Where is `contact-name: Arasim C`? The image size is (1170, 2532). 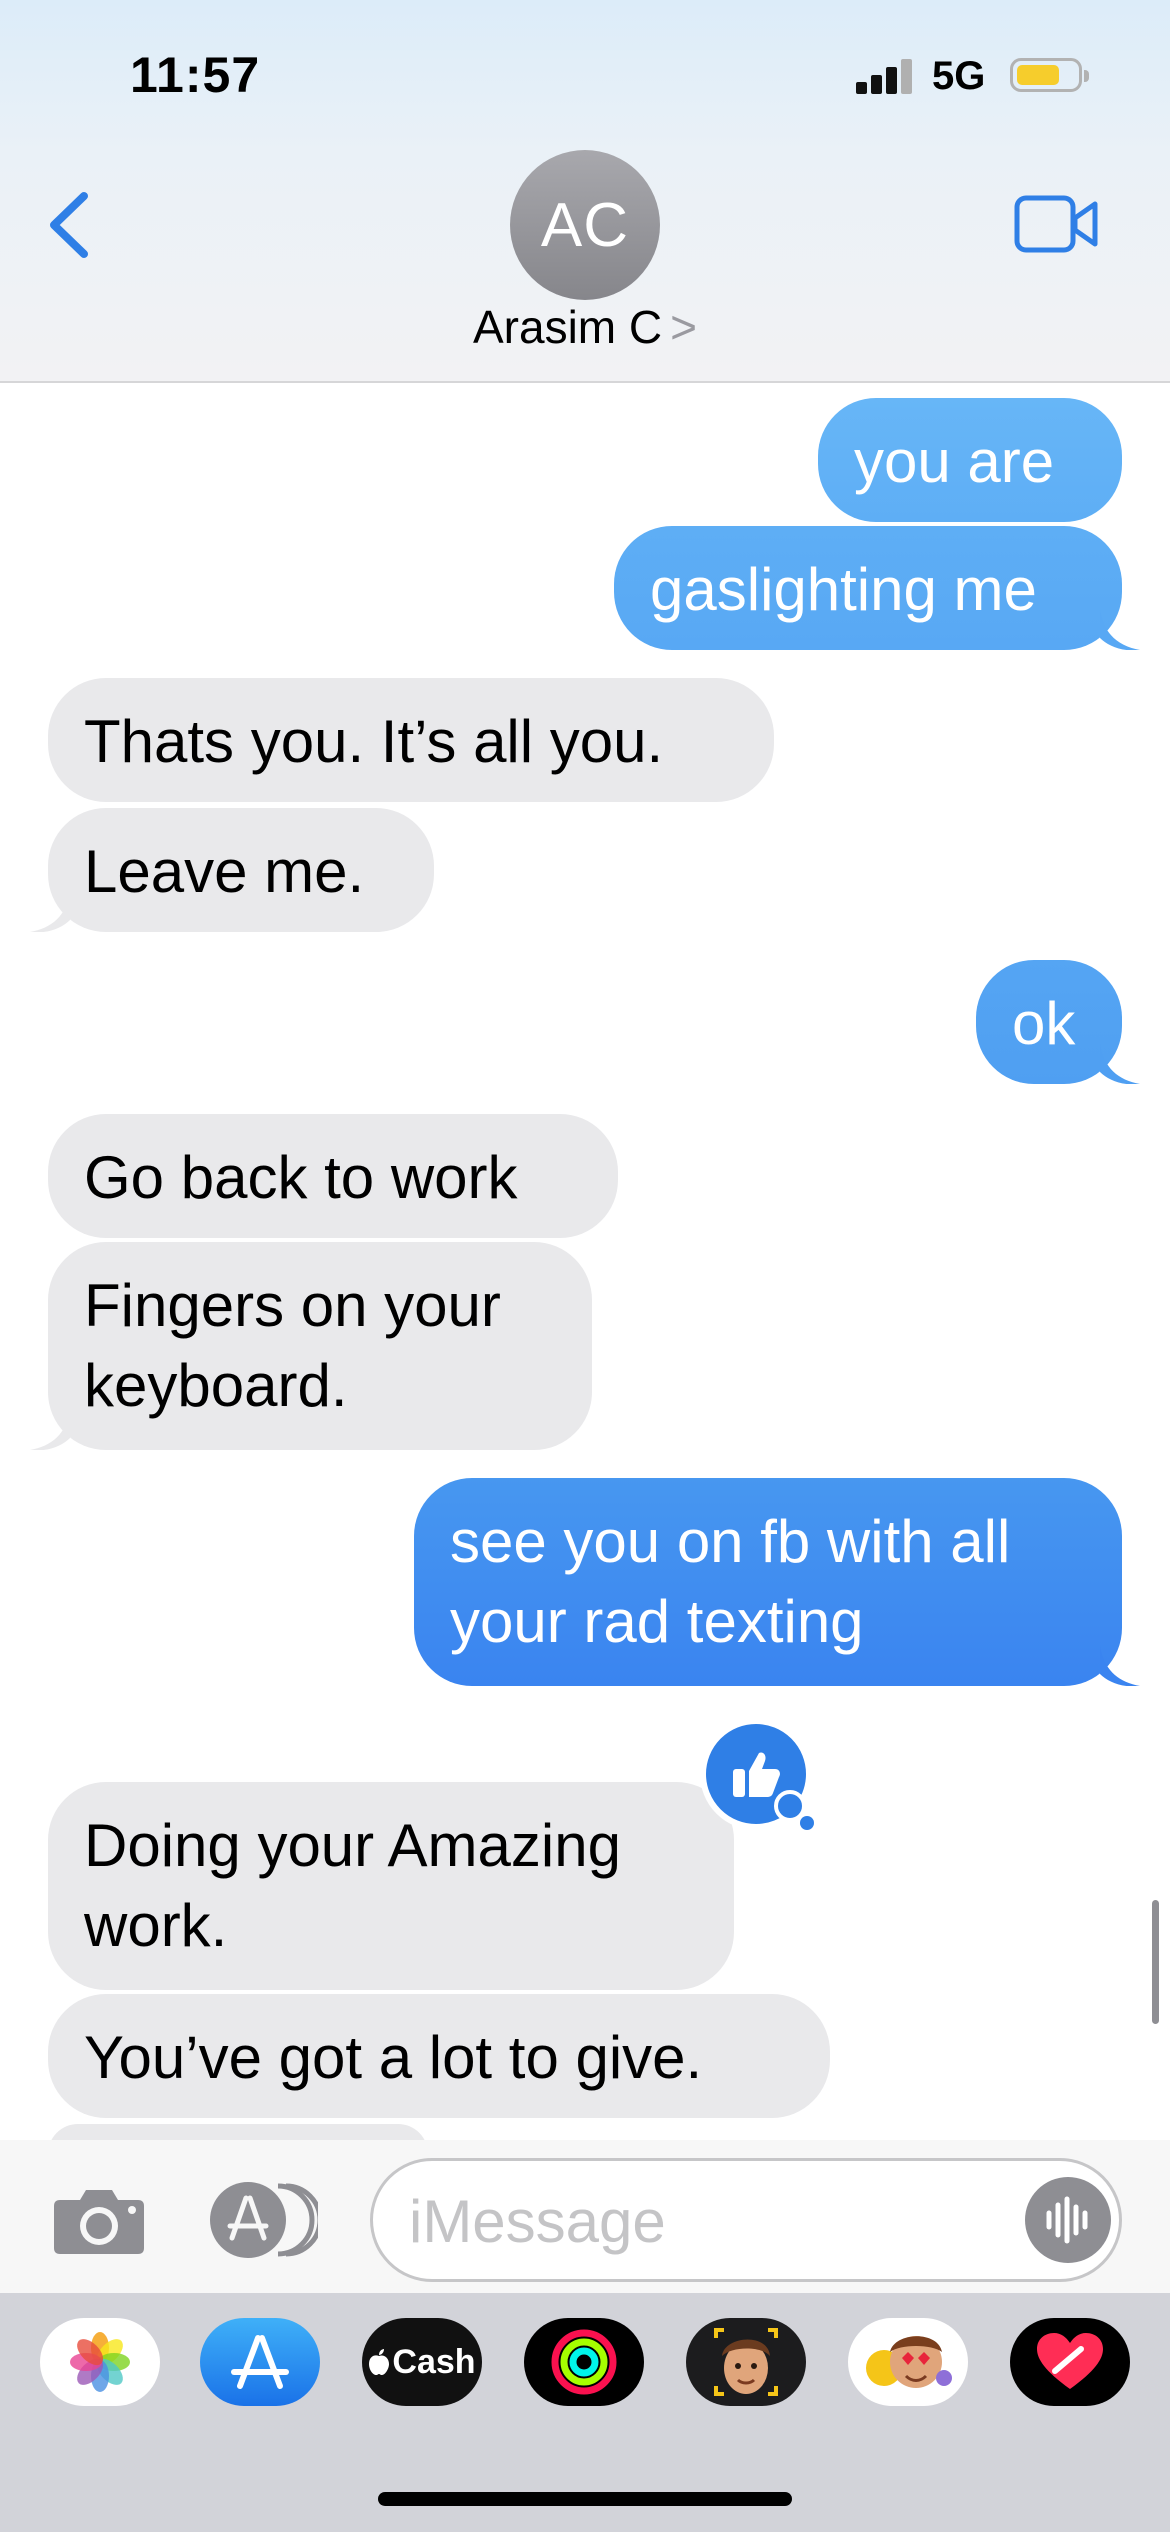
contact-name: Arasim C is located at coordinates (568, 327).